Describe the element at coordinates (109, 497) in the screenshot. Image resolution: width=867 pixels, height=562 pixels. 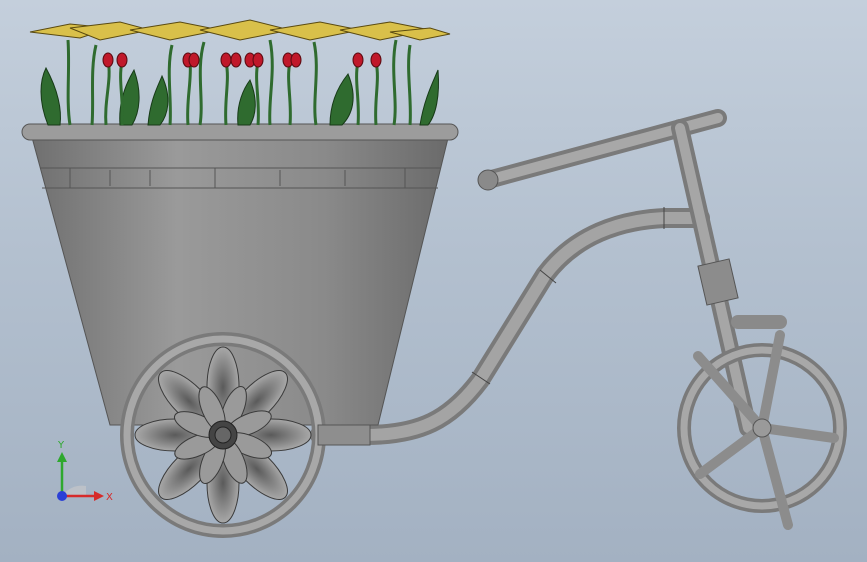
I see `x-axis-label: X` at that location.